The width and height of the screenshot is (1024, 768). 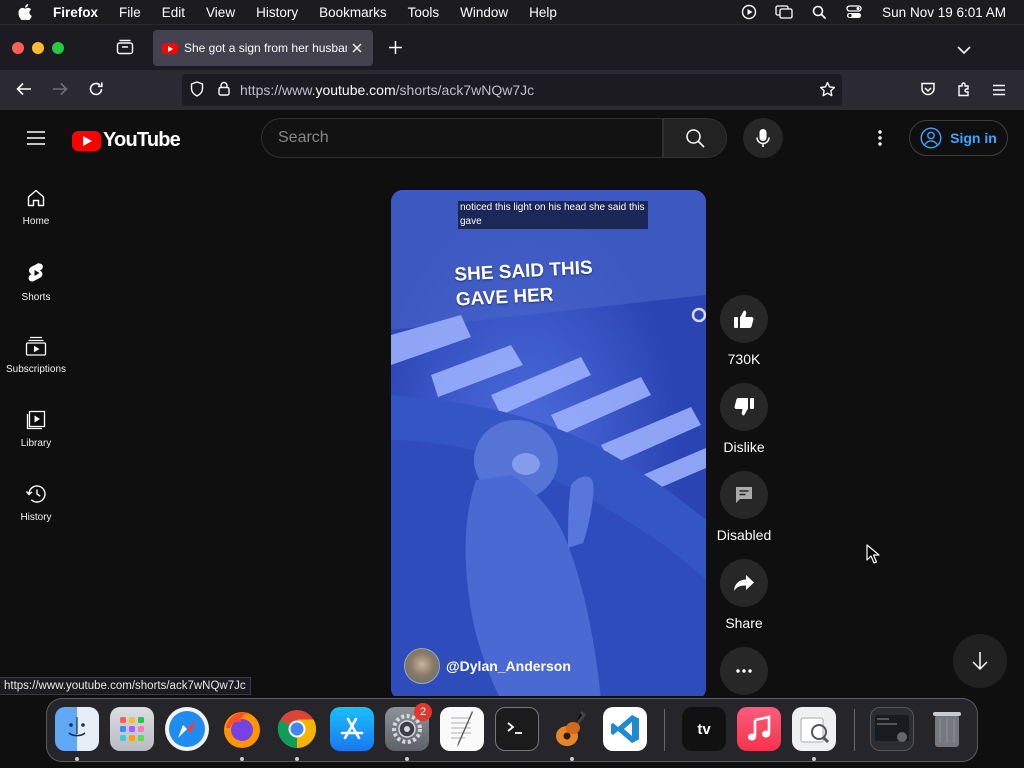 I want to click on search-button, so click(x=695, y=138).